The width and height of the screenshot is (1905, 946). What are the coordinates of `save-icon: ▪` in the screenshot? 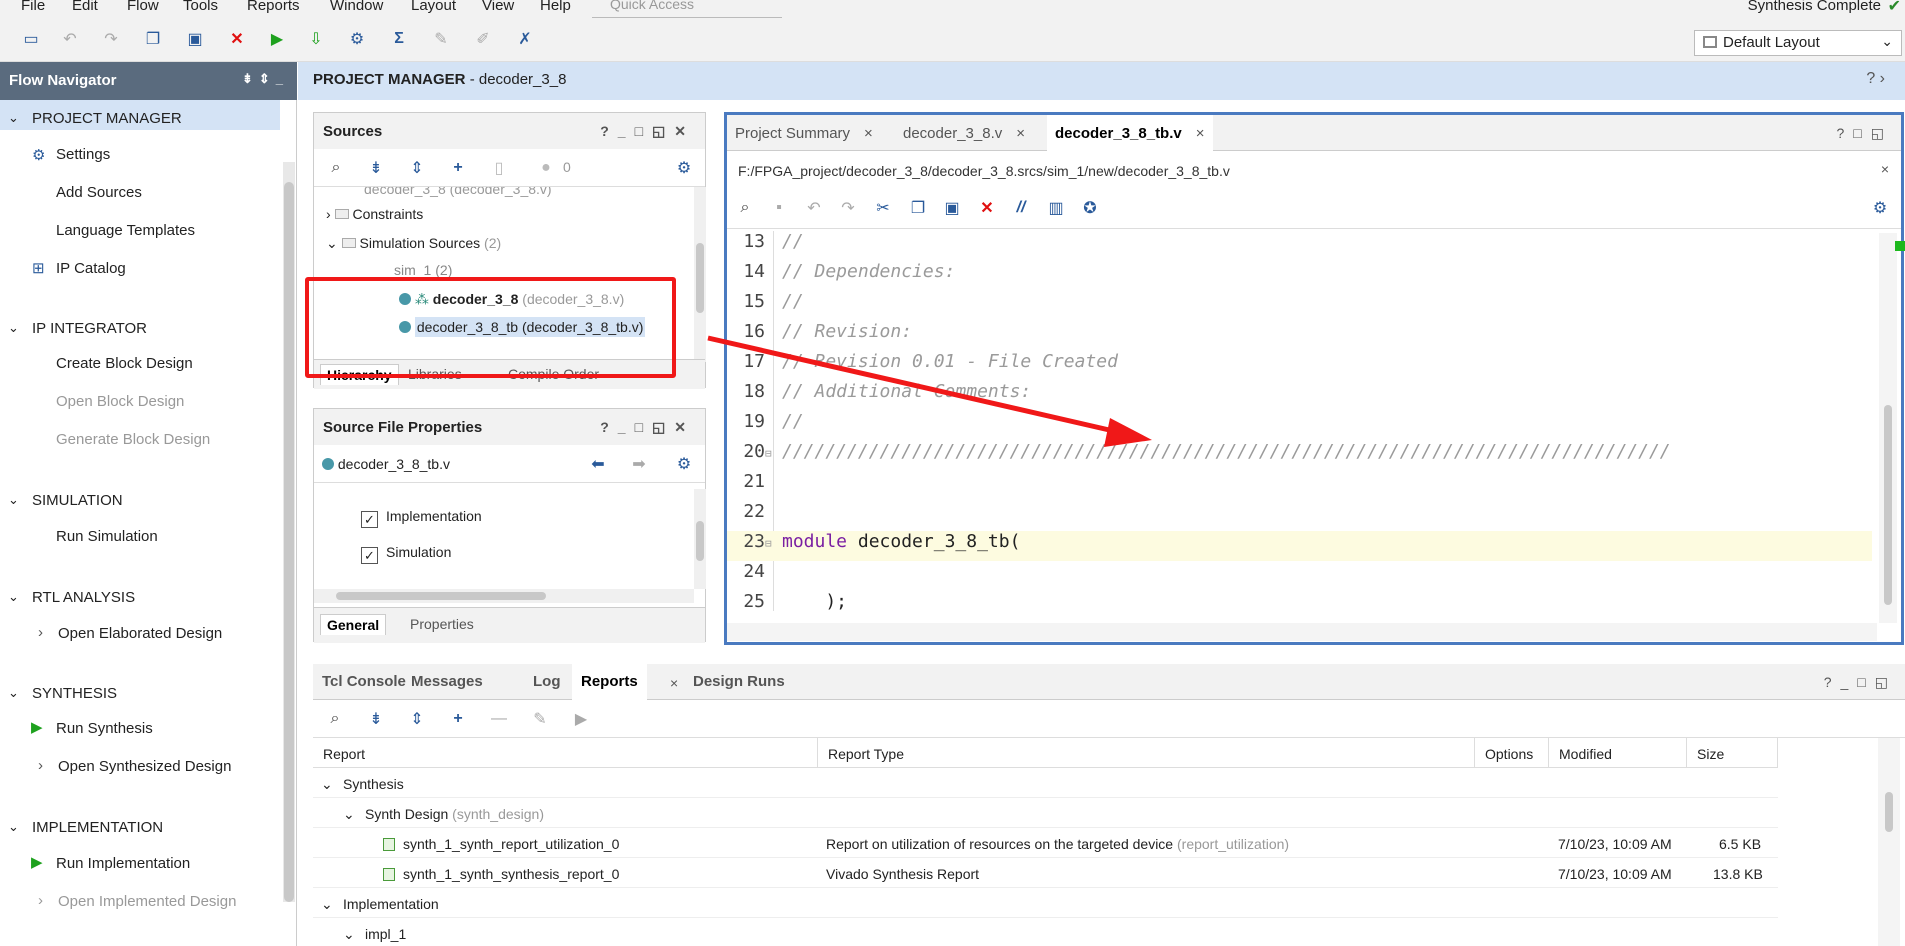 It's located at (779, 208).